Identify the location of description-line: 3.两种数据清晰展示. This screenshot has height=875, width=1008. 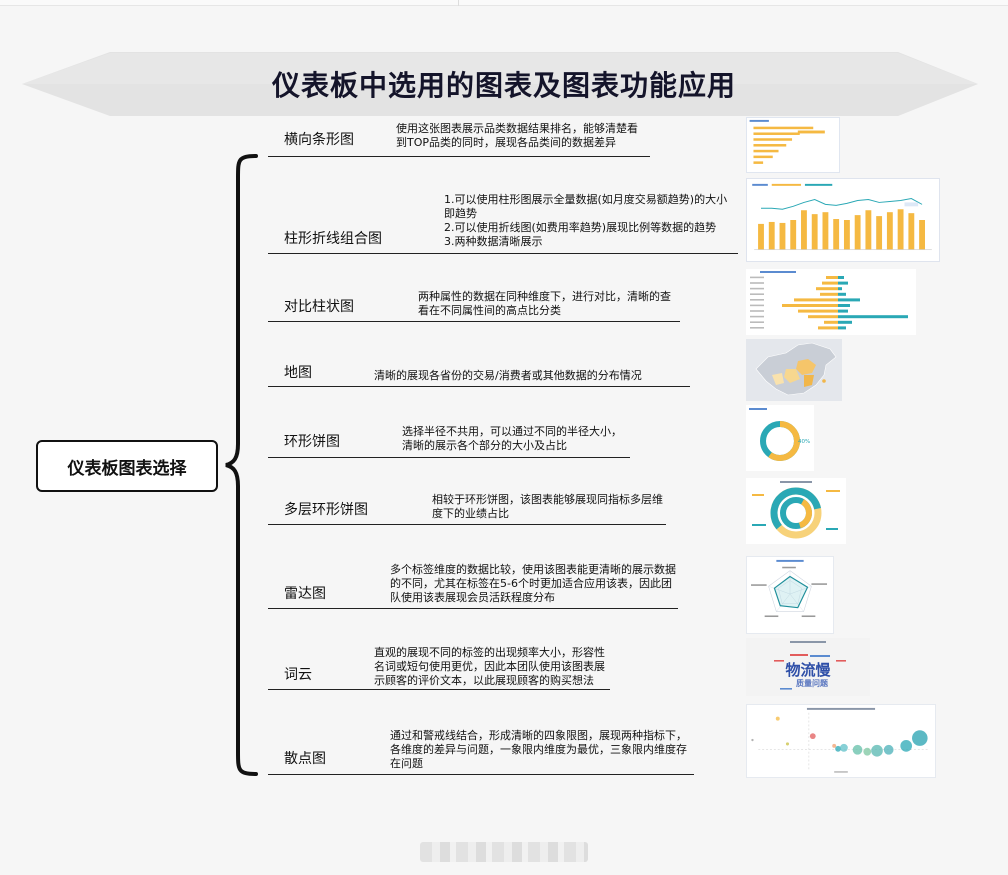
(493, 241).